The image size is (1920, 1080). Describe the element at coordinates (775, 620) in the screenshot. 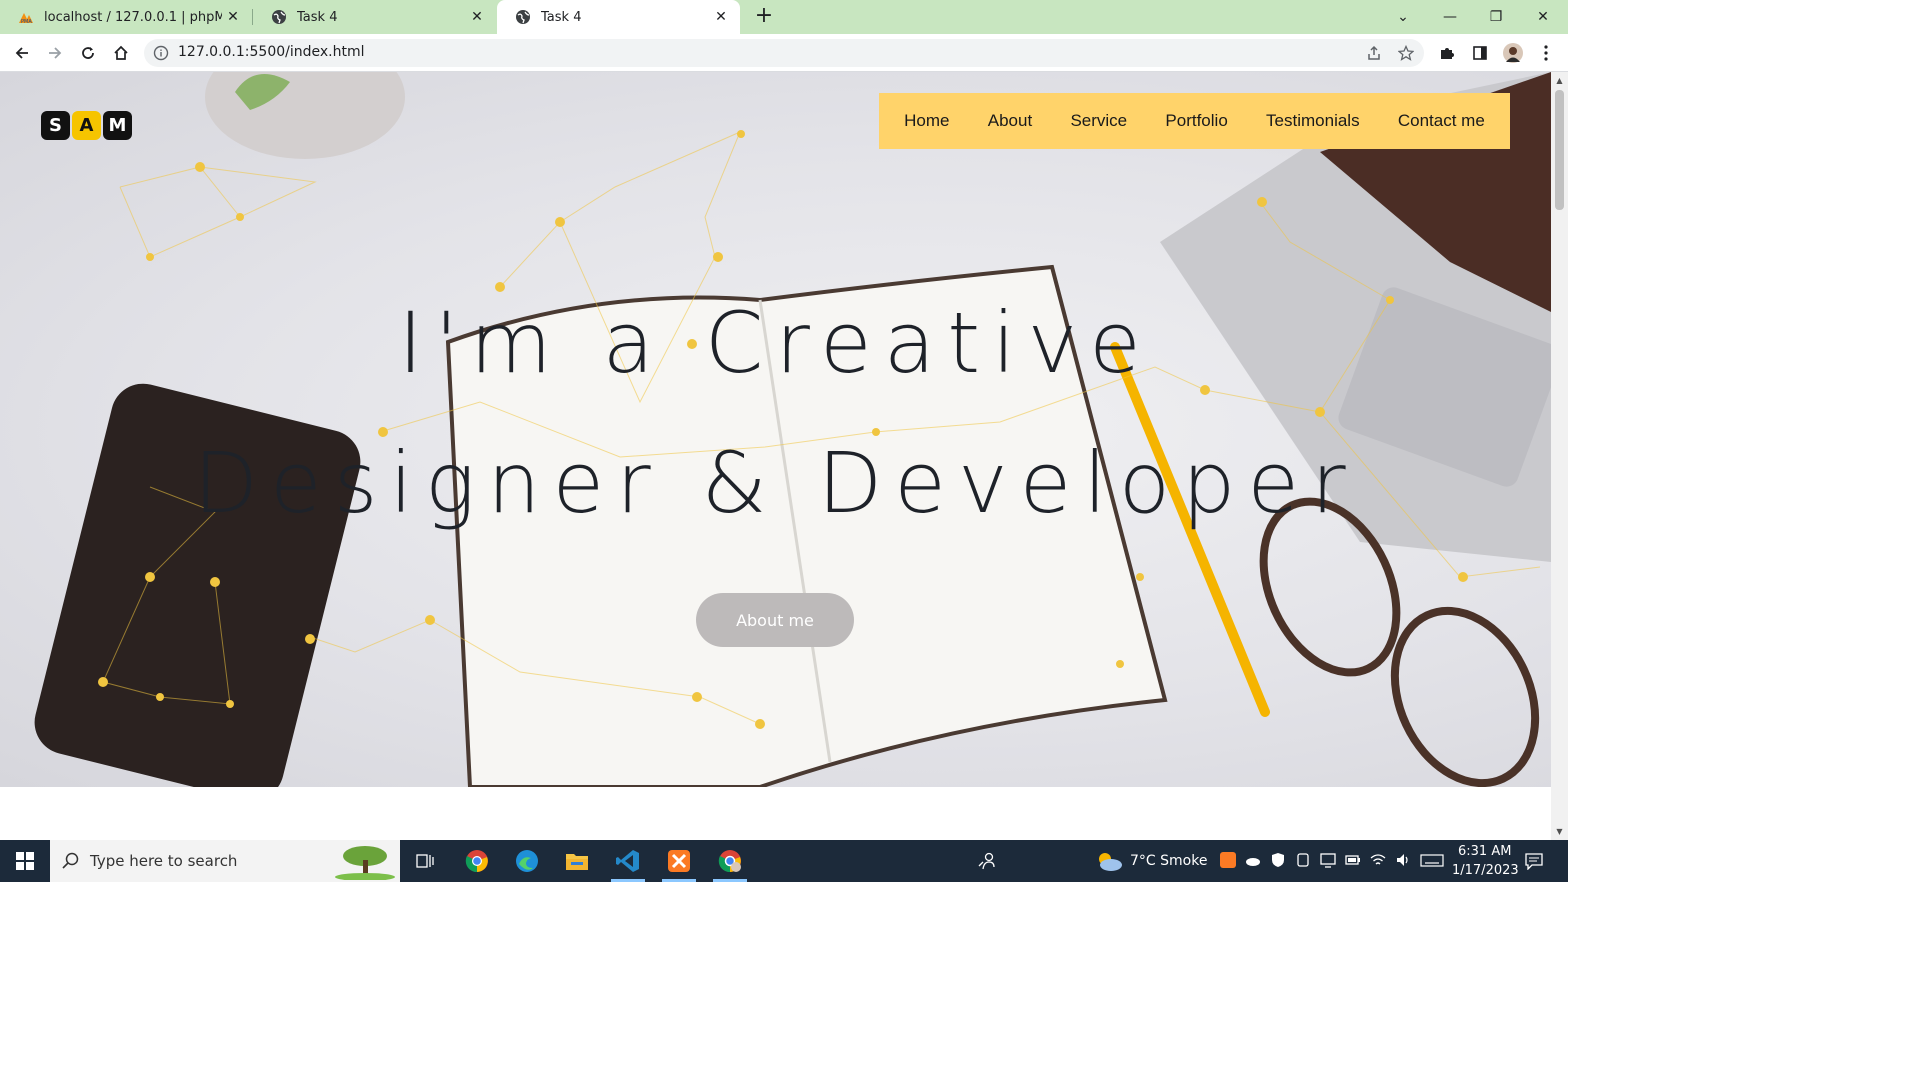

I see `about-me-button: About me` at that location.